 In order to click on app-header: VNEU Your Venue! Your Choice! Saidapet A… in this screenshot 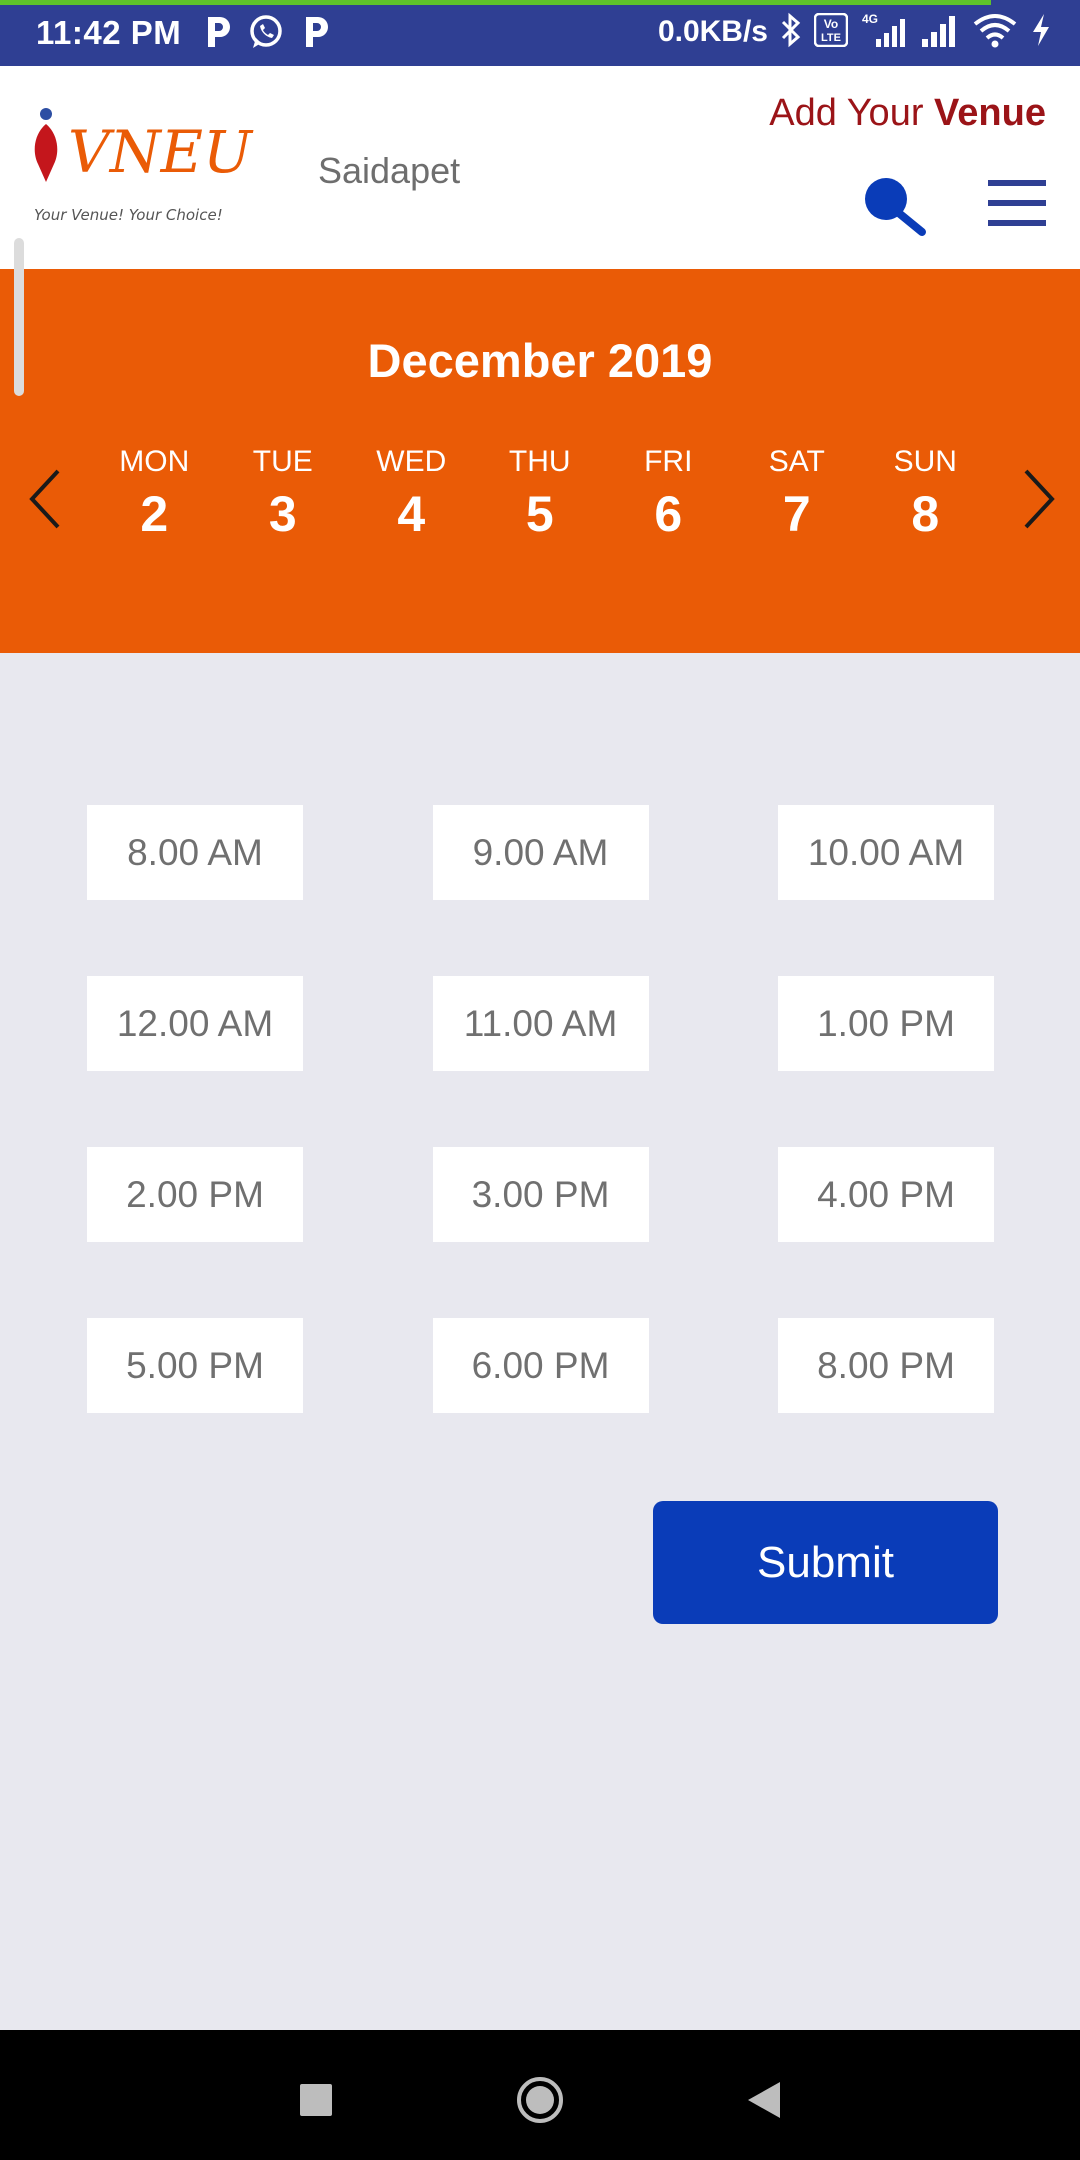, I will do `click(540, 167)`.